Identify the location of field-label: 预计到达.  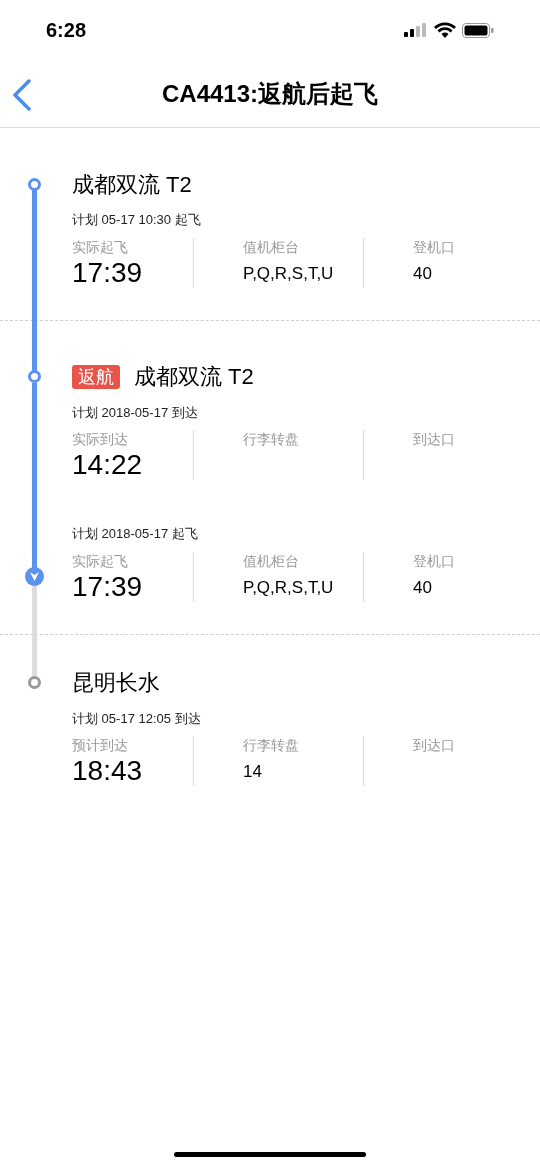
(100, 745).